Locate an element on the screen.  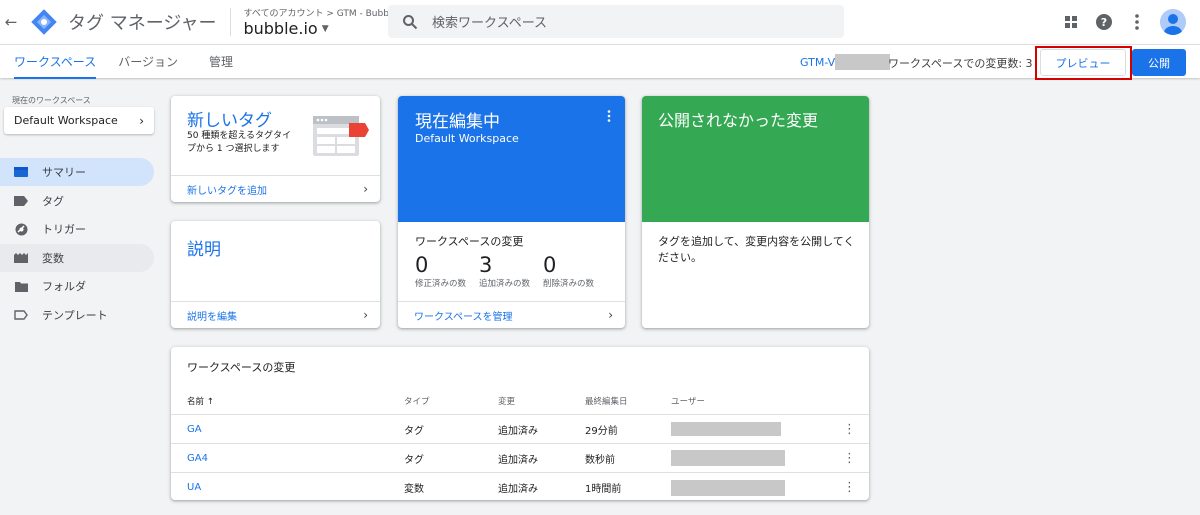
manage-workspace-footer: ワークスペースを管理 › is located at coordinates (511, 314).